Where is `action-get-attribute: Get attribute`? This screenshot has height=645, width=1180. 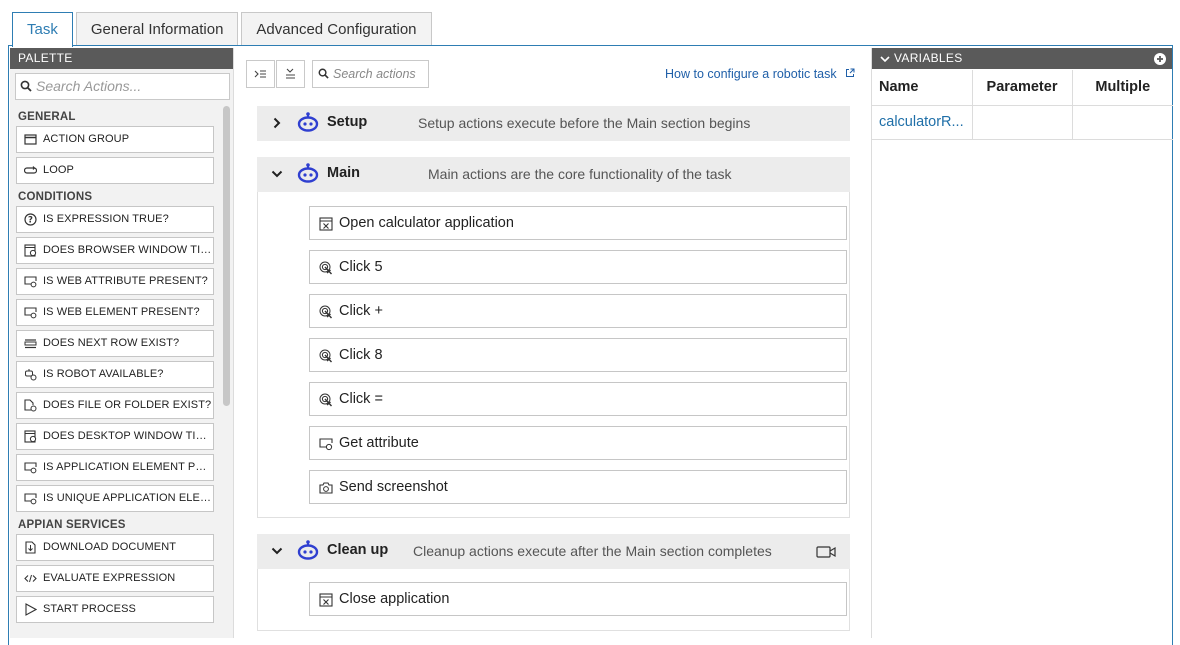
action-get-attribute: Get attribute is located at coordinates (578, 443).